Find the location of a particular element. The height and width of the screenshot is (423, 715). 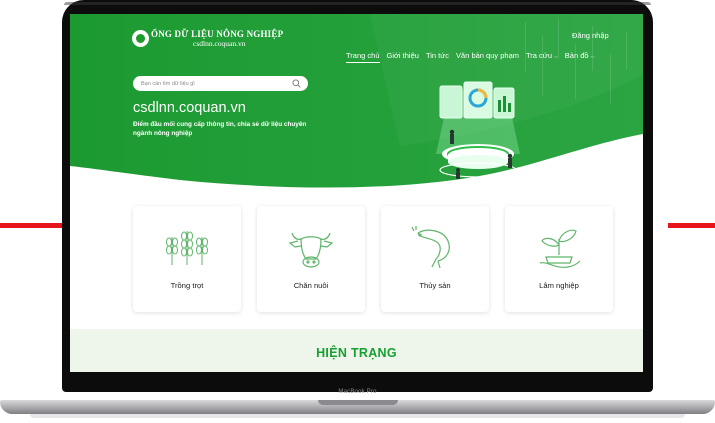

nav-item-label: Tra cứu is located at coordinates (539, 55).